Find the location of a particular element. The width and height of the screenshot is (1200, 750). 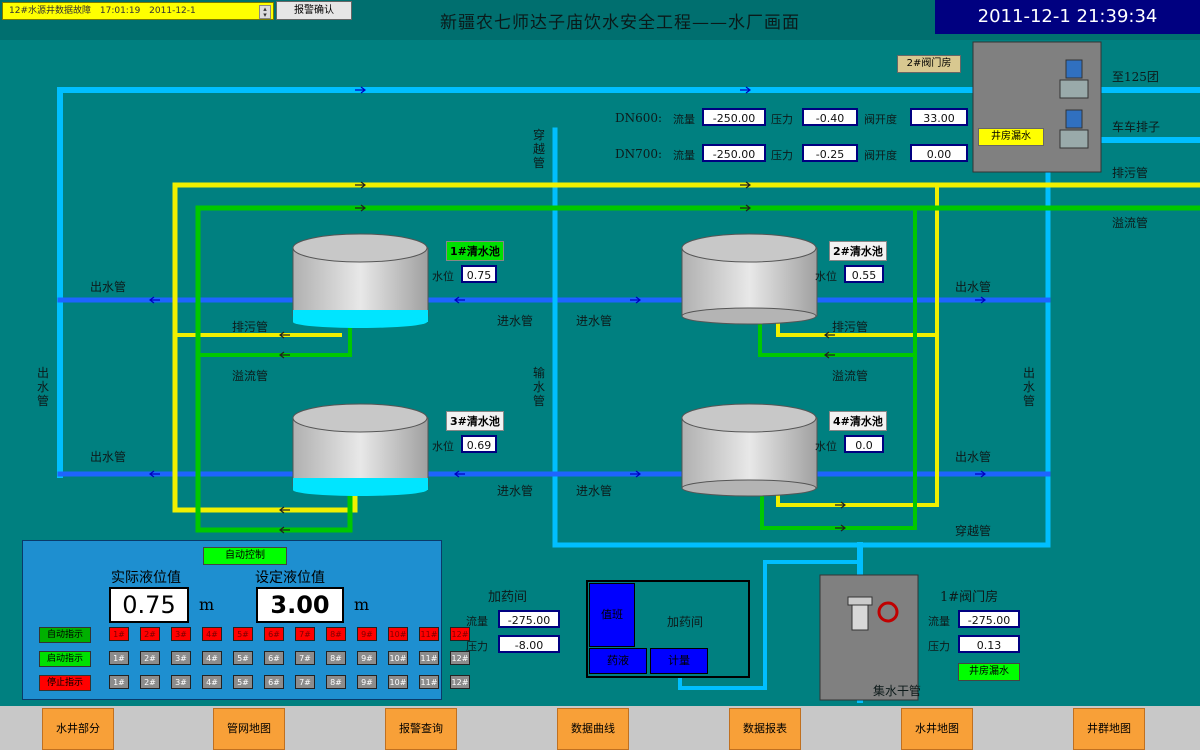

out-pipe-left-label: 出水管 is located at coordinates (42, 387).